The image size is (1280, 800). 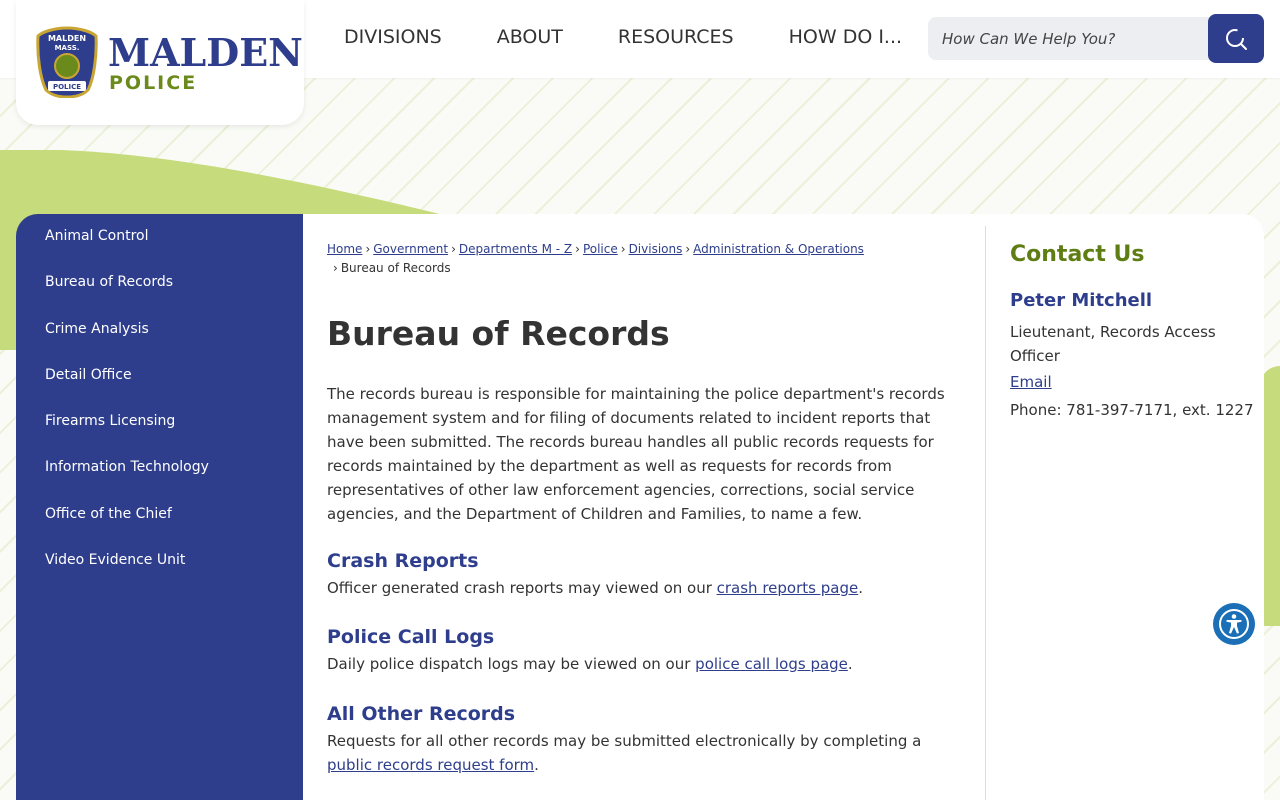 What do you see at coordinates (1132, 410) in the screenshot?
I see `contact-phone: Phone: 781-397-7171, ext. 1227` at bounding box center [1132, 410].